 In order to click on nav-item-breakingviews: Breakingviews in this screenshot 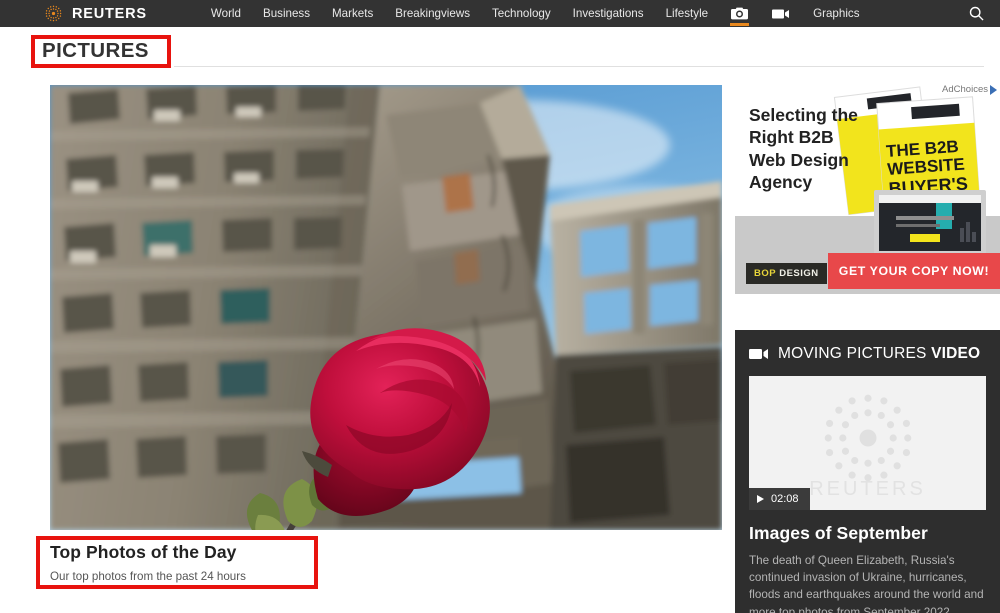, I will do `click(432, 13)`.